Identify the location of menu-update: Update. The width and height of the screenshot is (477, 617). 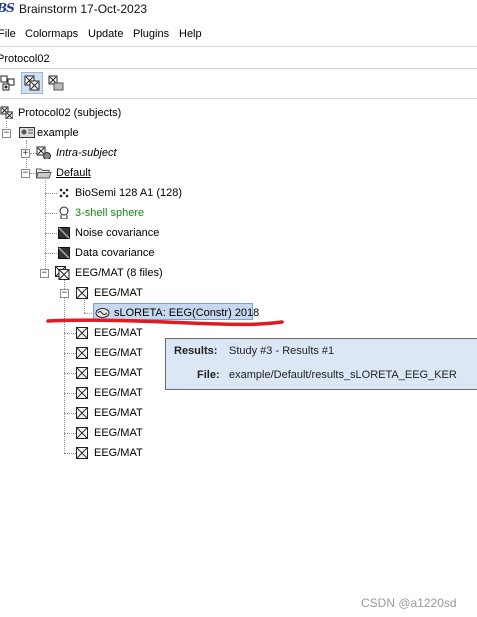
(105, 34).